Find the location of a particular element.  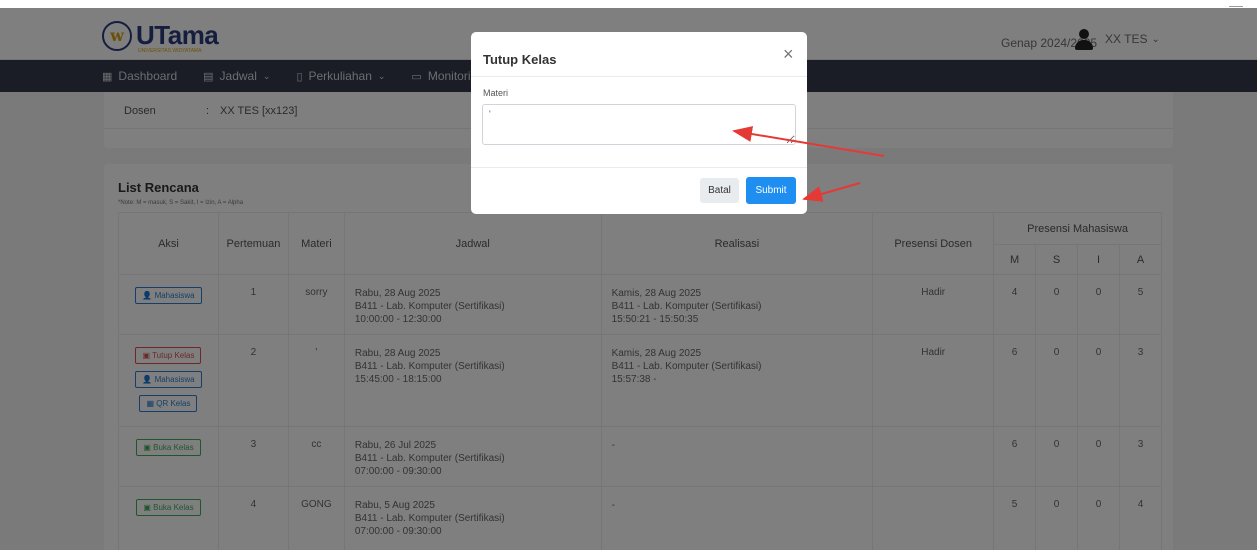

arrow-to-materi-icon is located at coordinates (808, 141).